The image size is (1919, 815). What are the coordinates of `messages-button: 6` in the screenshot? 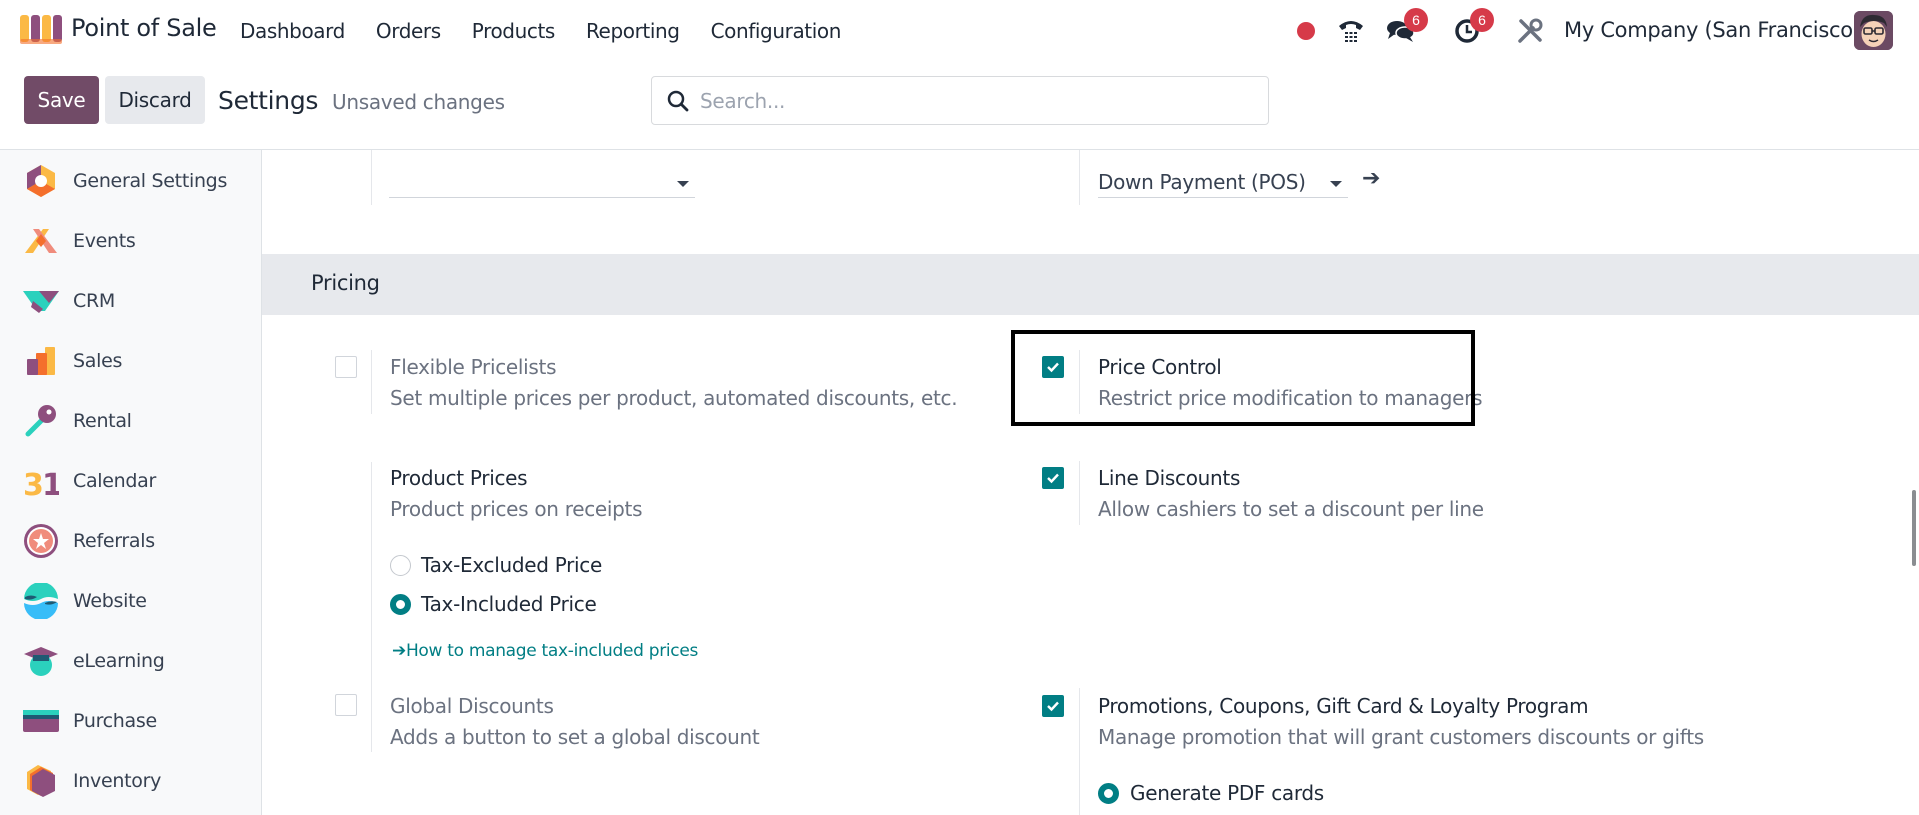 It's located at (1406, 28).